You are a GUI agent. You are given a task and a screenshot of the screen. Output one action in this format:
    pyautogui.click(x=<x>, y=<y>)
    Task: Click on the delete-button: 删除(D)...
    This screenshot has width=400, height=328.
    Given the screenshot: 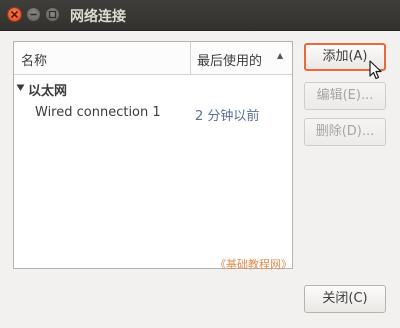 What is the action you would take?
    pyautogui.click(x=345, y=132)
    